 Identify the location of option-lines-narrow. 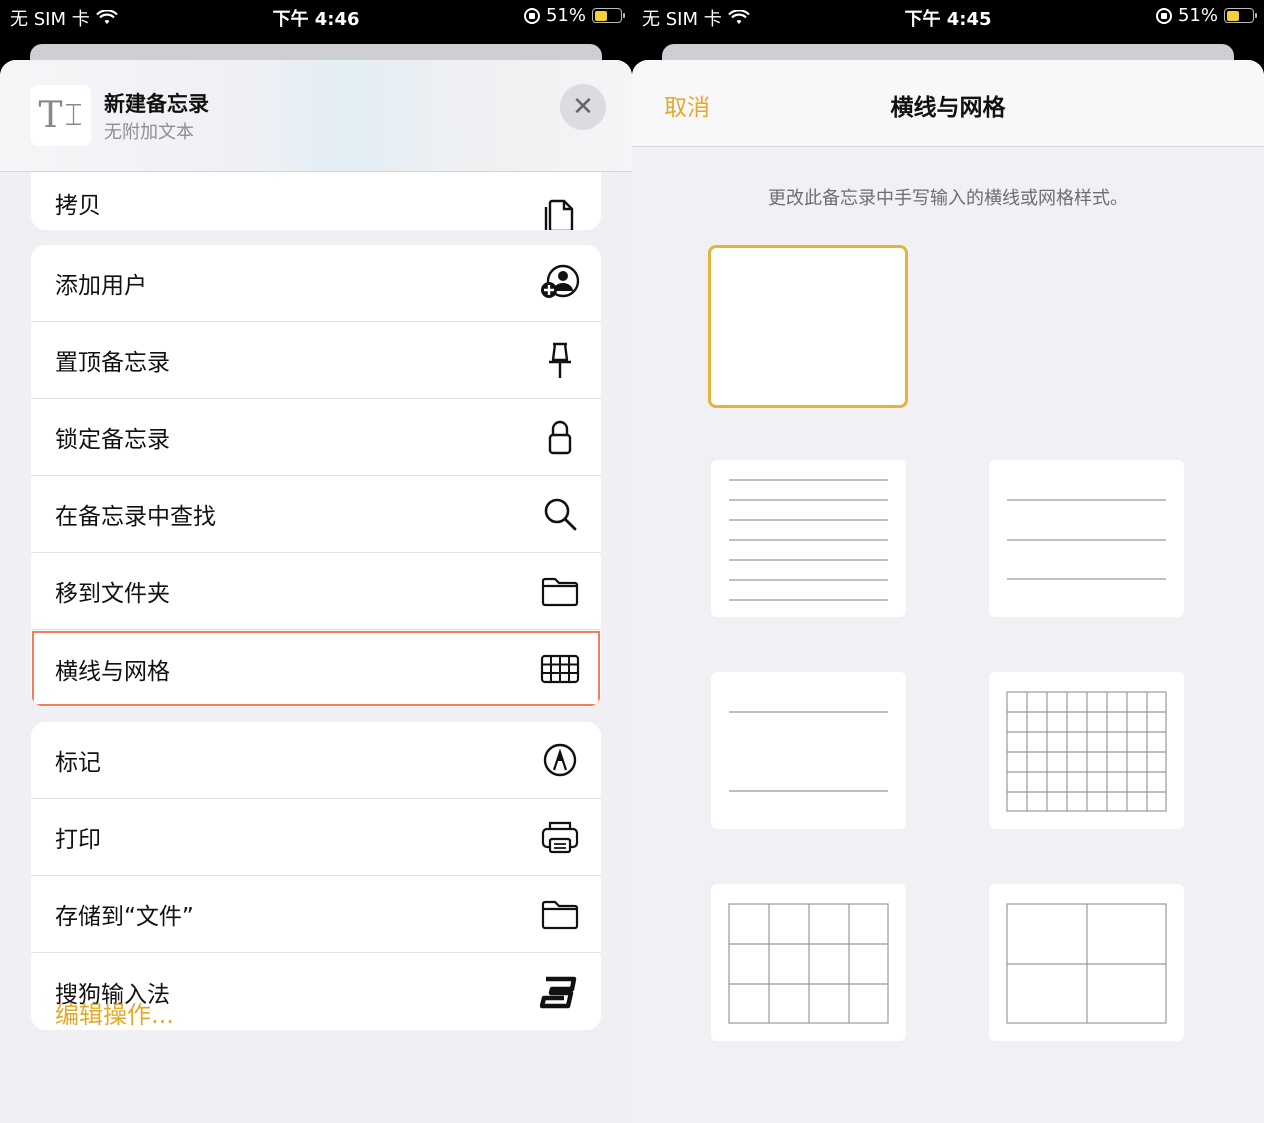
(808, 538).